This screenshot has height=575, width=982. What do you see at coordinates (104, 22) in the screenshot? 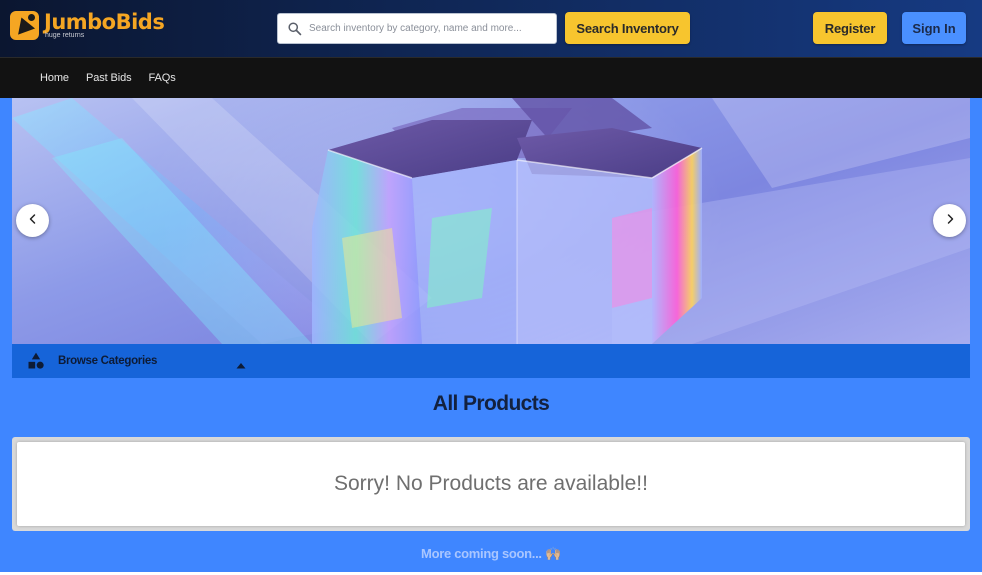
I see `brand-name: JumboBids` at bounding box center [104, 22].